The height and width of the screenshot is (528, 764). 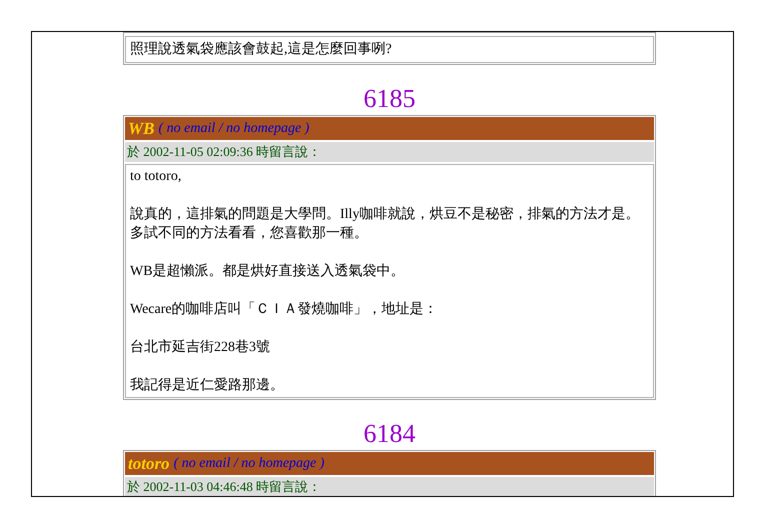 I want to click on author-name: WB, so click(x=141, y=129).